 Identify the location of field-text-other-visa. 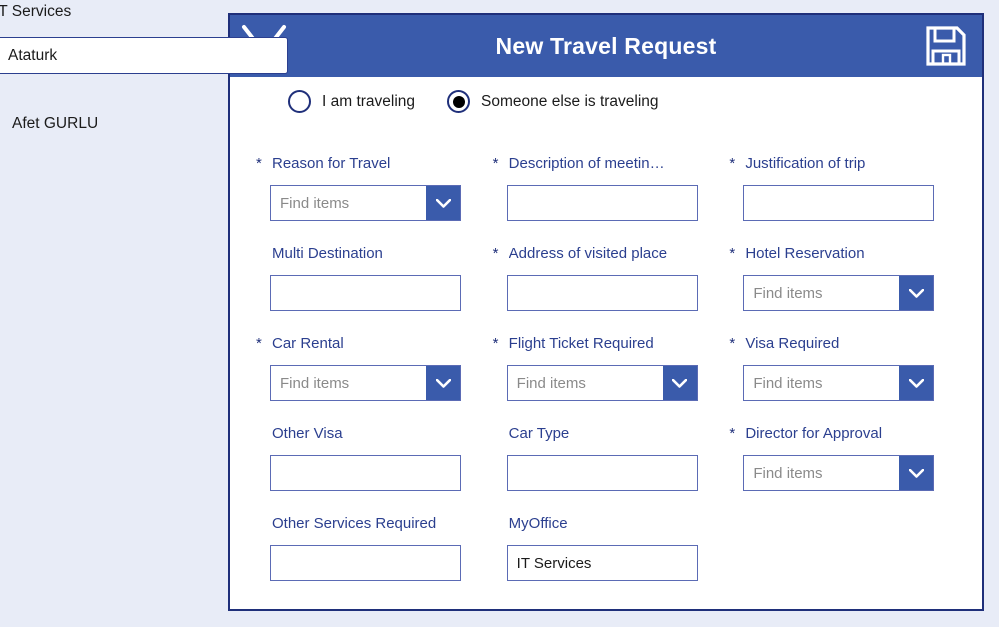
(365, 473).